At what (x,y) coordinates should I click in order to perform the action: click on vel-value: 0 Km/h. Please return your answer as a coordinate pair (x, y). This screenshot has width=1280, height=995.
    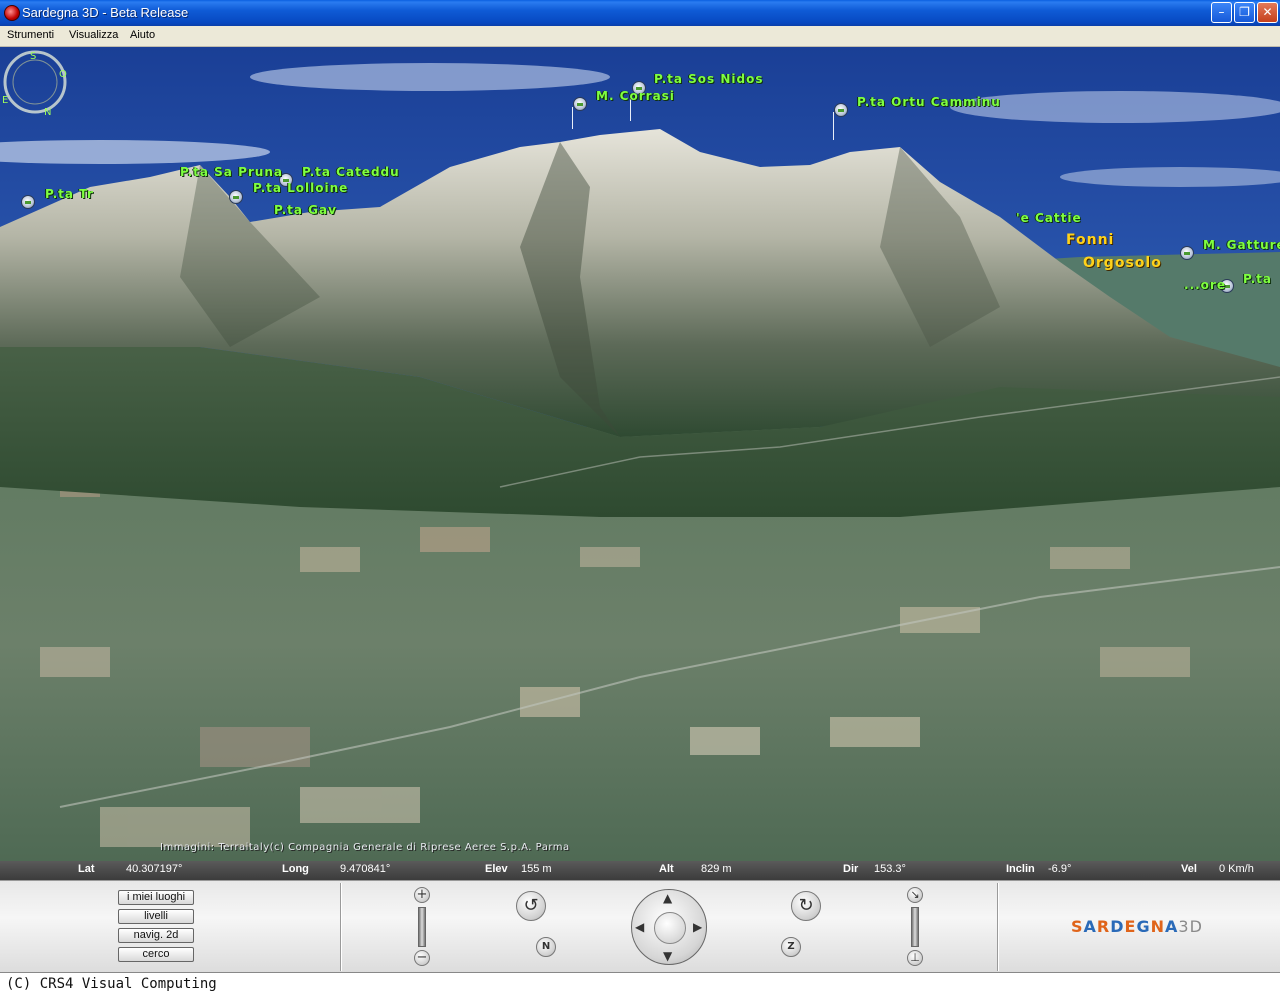
    Looking at the image, I should click on (1236, 869).